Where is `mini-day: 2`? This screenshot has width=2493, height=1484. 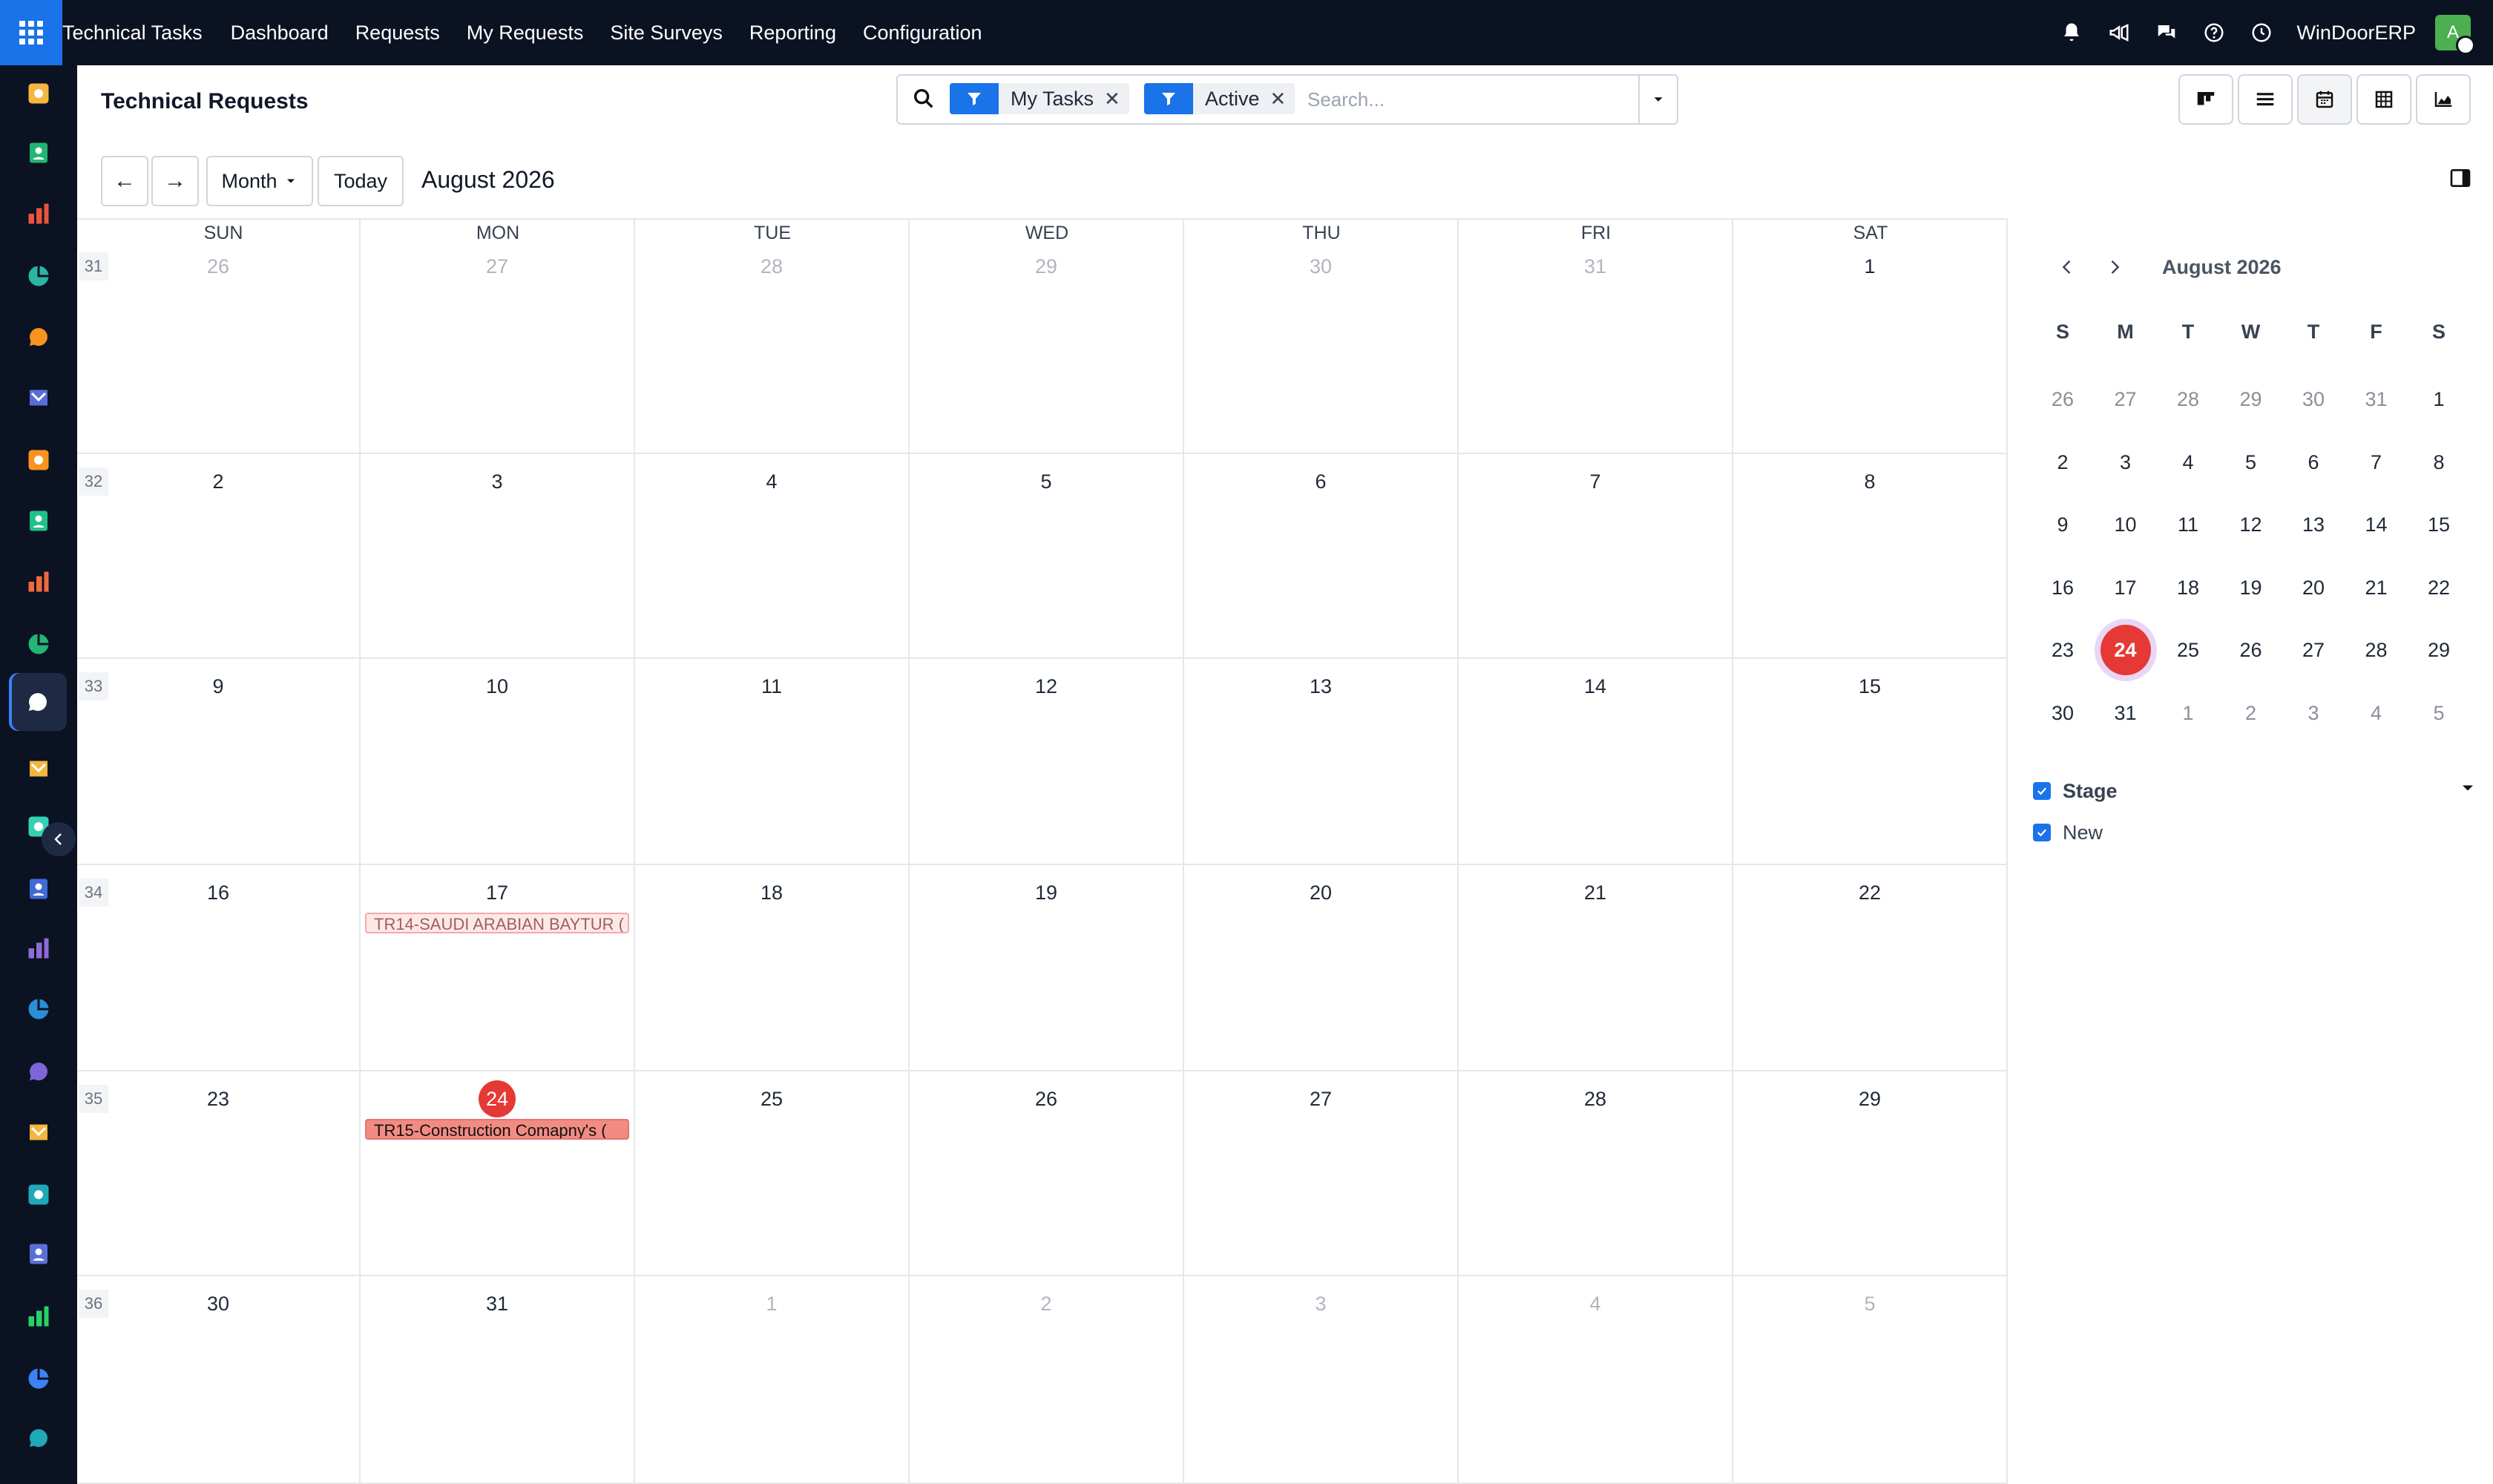
mini-day: 2 is located at coordinates (2251, 713).